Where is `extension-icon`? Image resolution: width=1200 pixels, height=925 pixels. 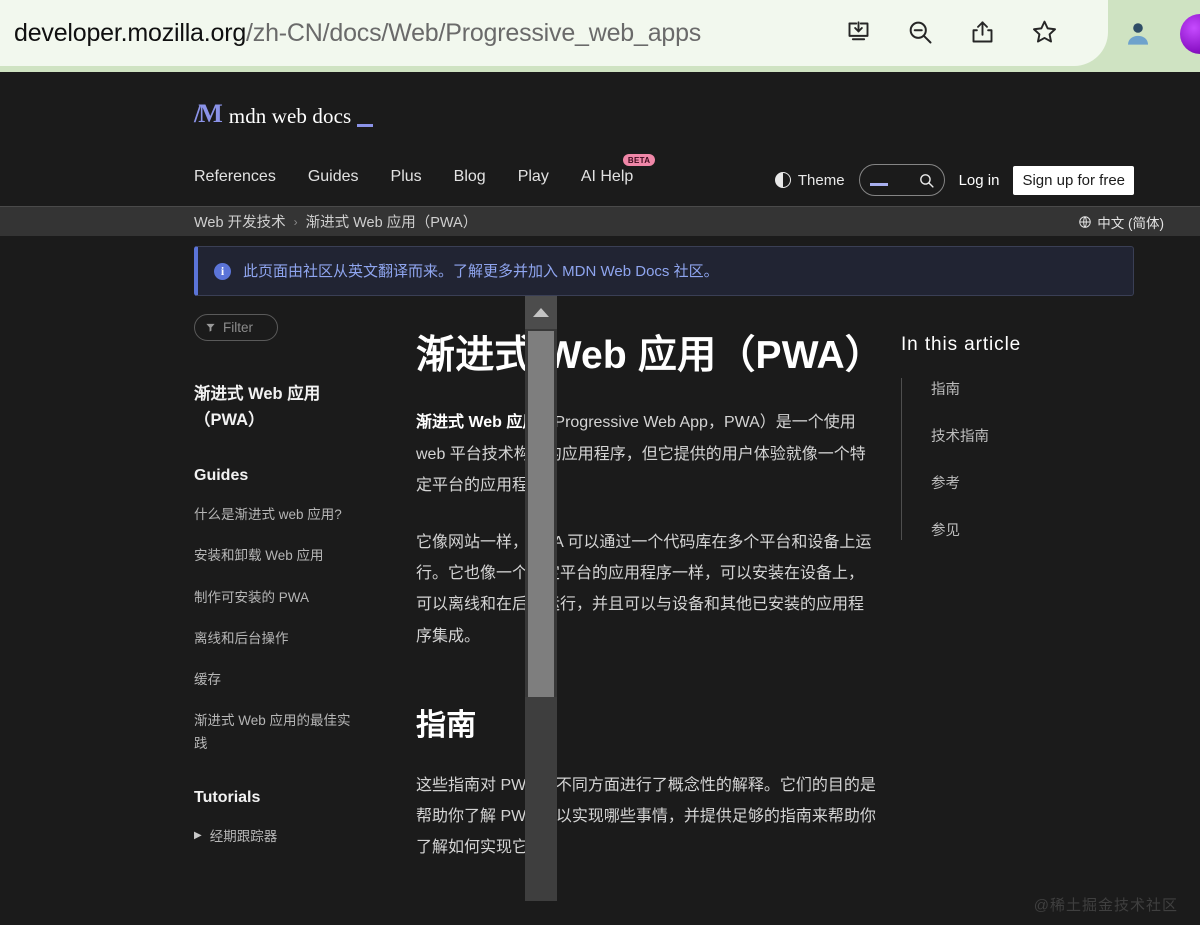 extension-icon is located at coordinates (1190, 34).